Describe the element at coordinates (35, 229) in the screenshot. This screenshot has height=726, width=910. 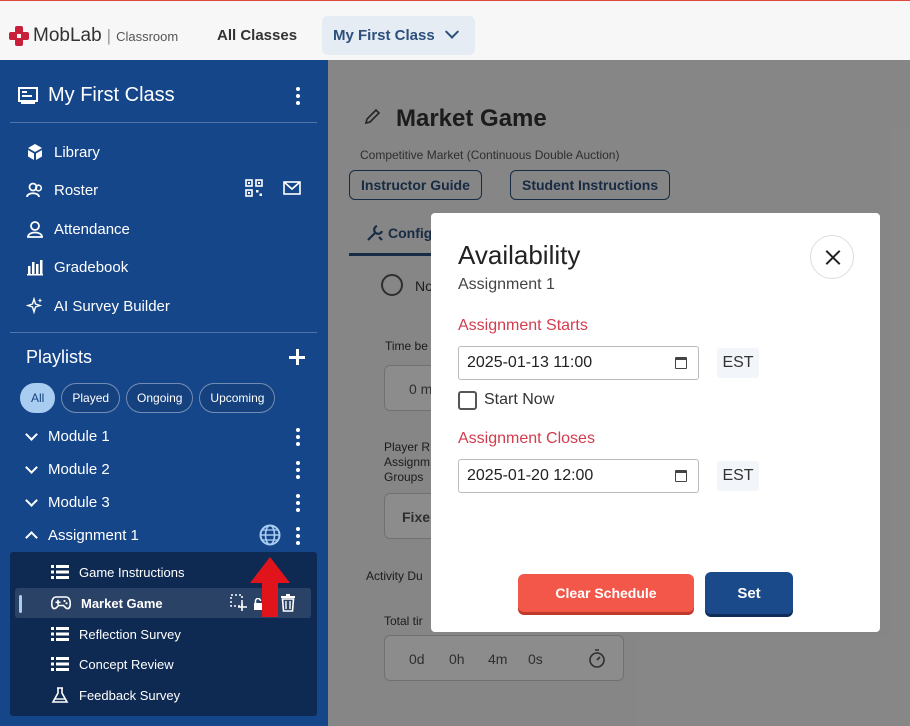
I see `attendance-icon` at that location.